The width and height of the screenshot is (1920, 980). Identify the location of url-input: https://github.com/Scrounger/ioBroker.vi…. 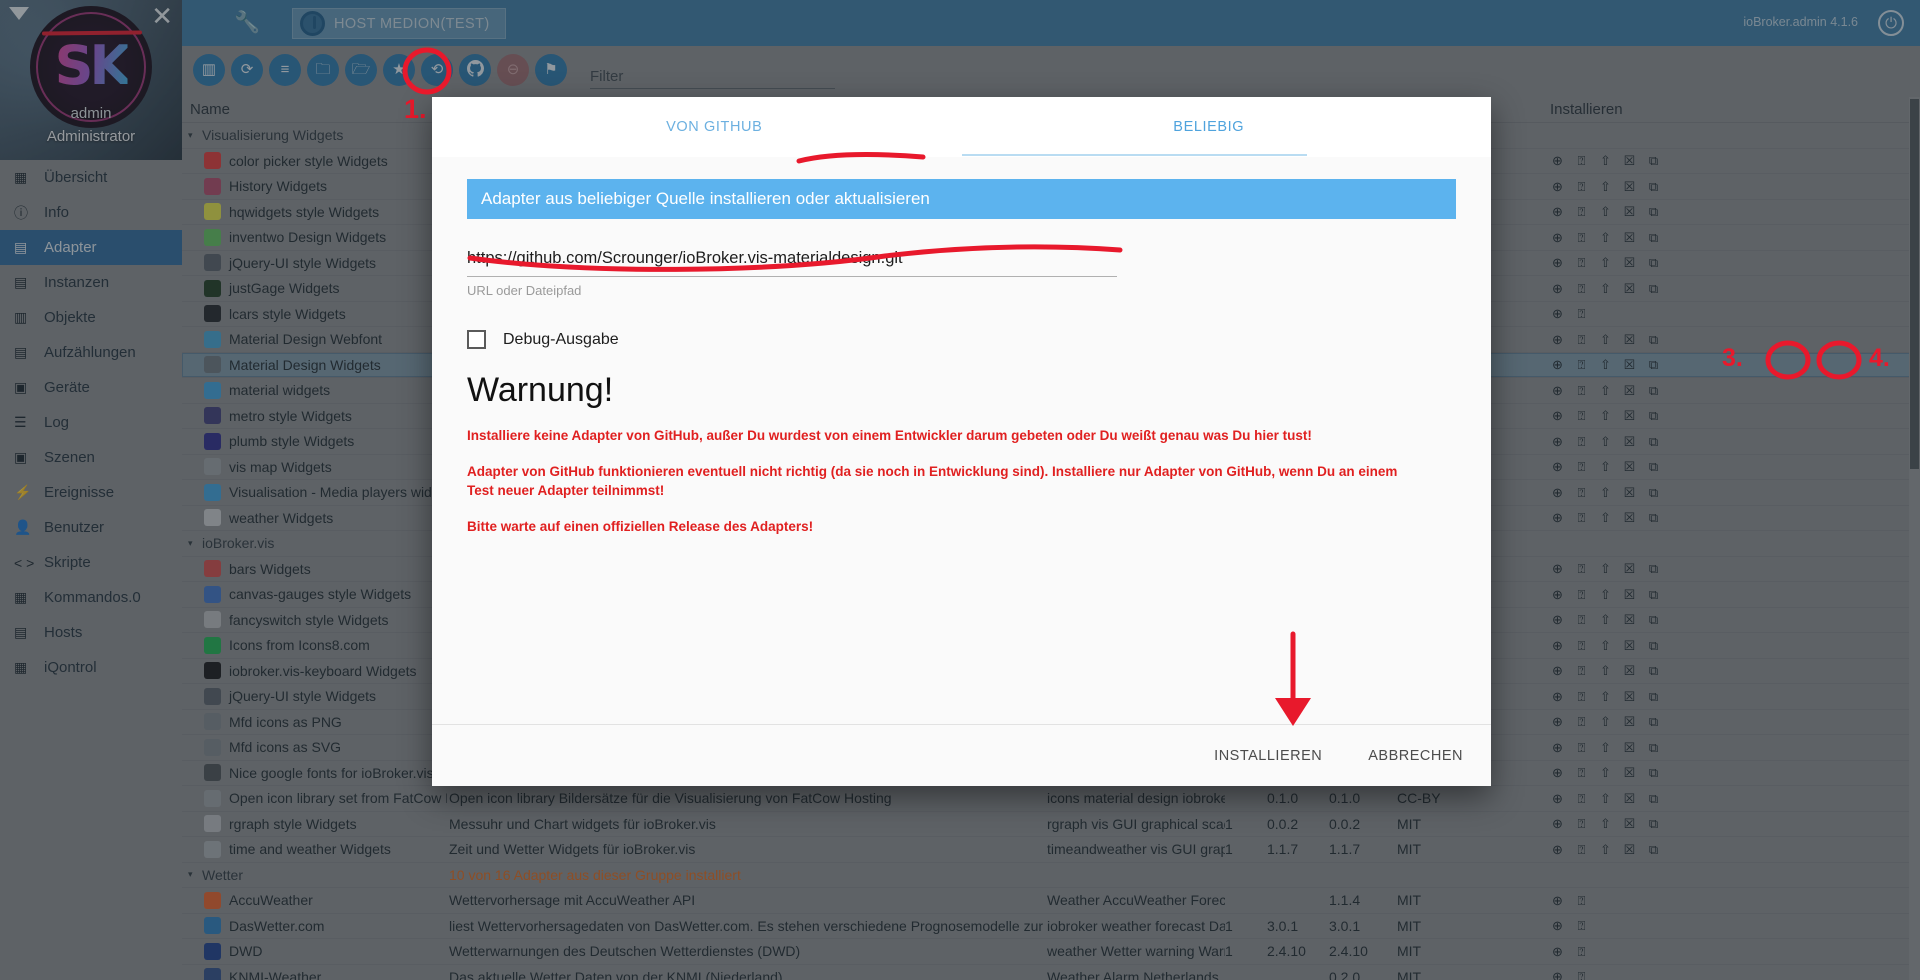
(792, 263).